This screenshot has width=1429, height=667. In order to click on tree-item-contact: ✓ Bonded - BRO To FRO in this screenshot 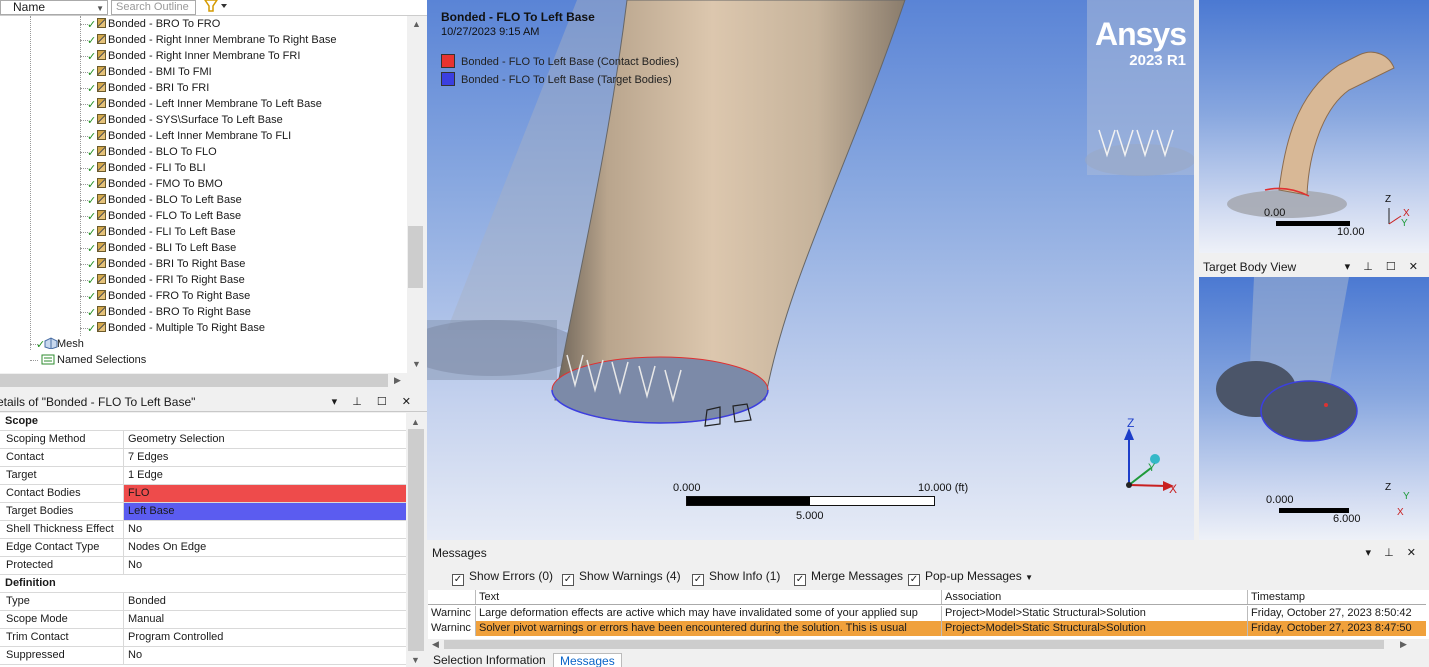, I will do `click(154, 24)`.